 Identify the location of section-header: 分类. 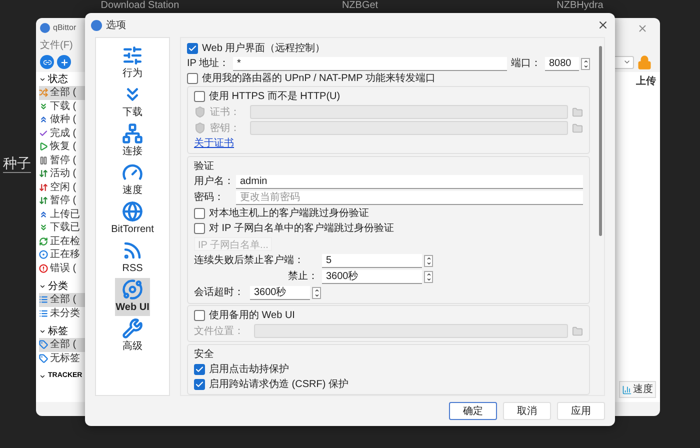
(58, 287).